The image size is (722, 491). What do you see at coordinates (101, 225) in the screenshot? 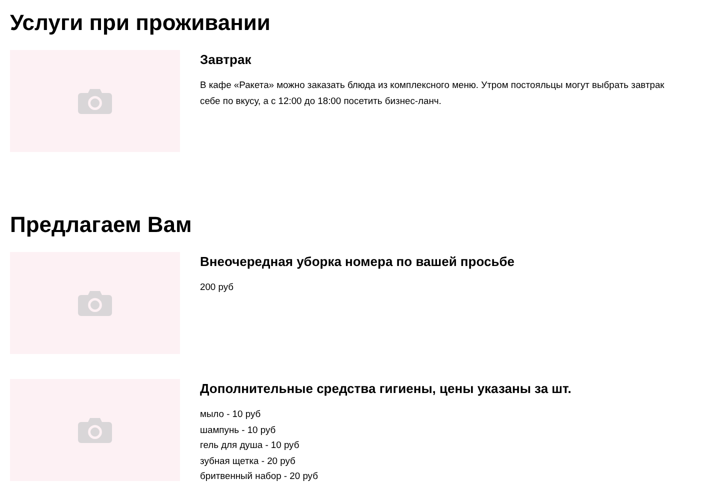
I see `section-heading: Предлагаем Вам` at bounding box center [101, 225].